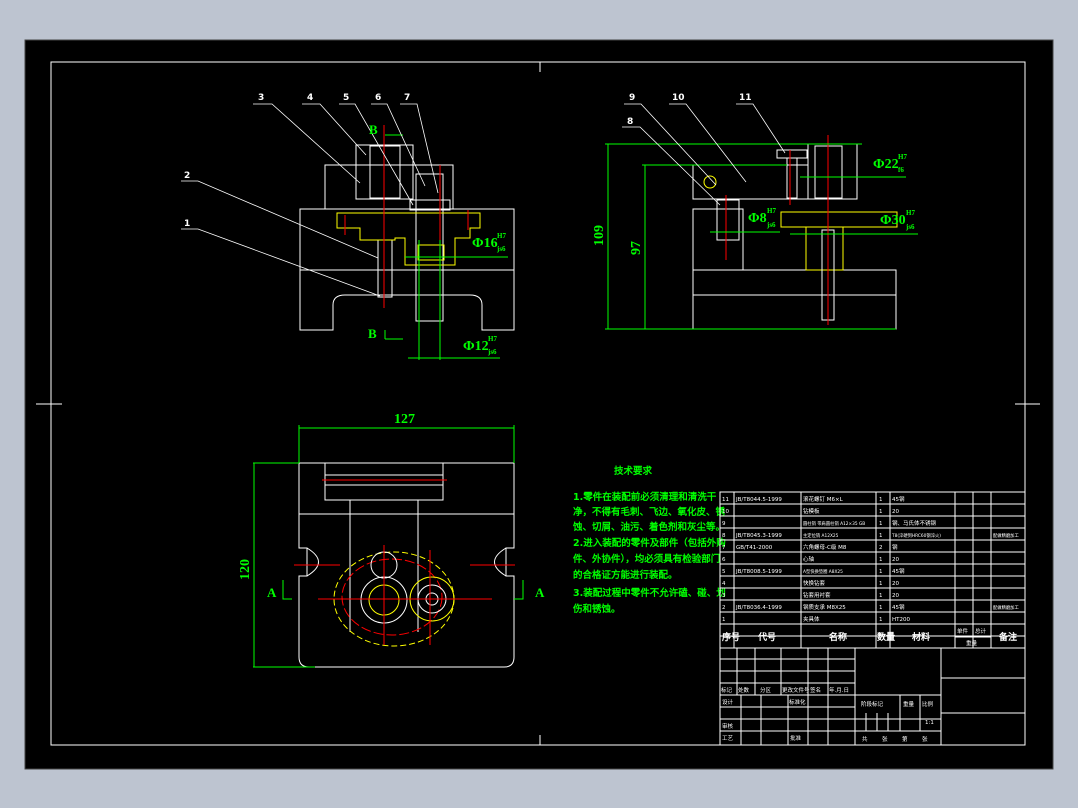 The width and height of the screenshot is (1078, 808). What do you see at coordinates (881, 548) in the screenshot?
I see `bom-cell-qty: 2` at bounding box center [881, 548].